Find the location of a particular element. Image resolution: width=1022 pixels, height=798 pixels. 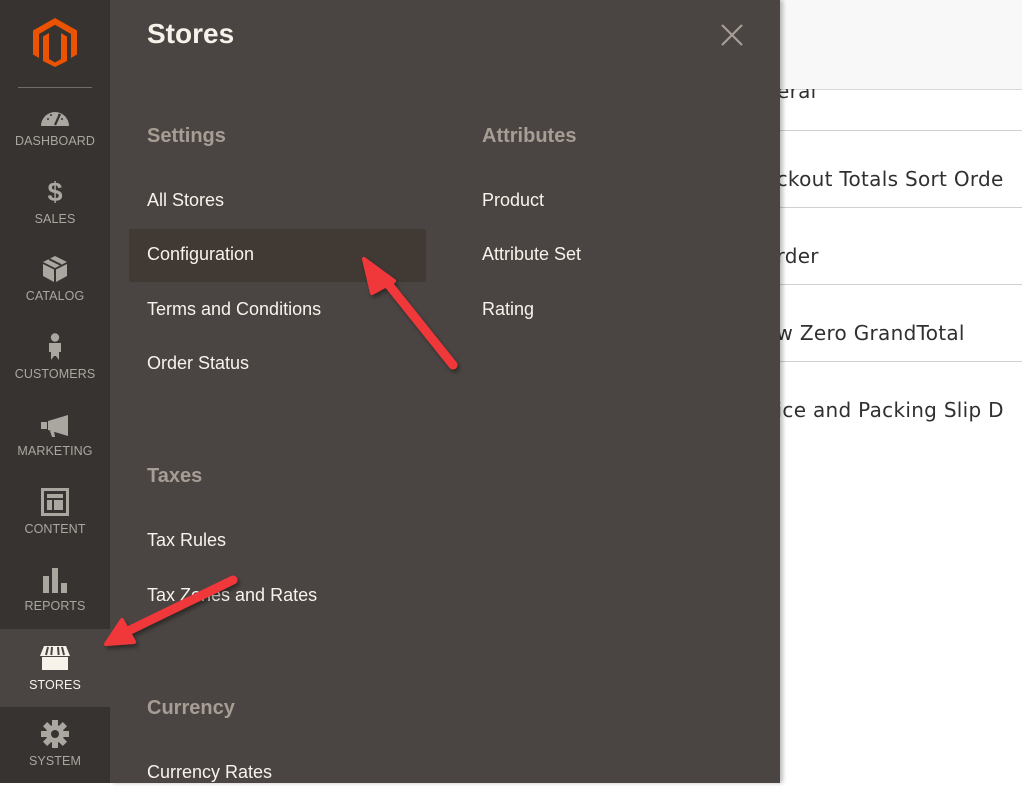

menu-link-terms-and-conditions: Terms and Conditions is located at coordinates (234, 309).